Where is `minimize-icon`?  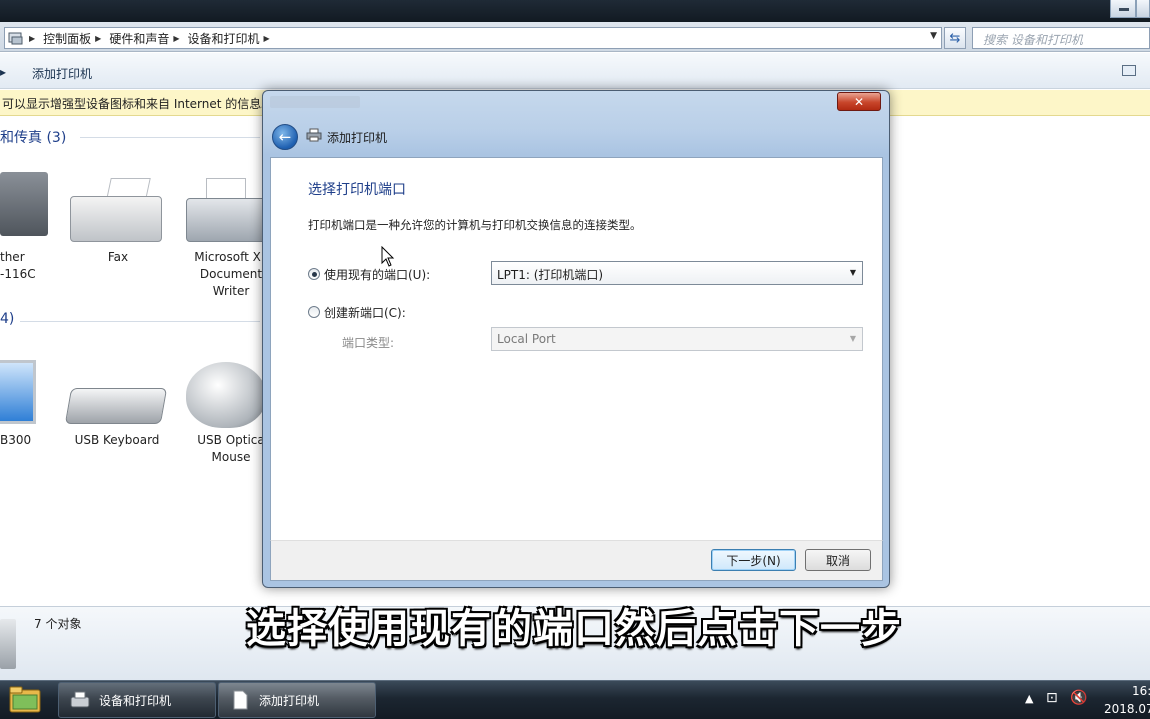 minimize-icon is located at coordinates (1124, 9).